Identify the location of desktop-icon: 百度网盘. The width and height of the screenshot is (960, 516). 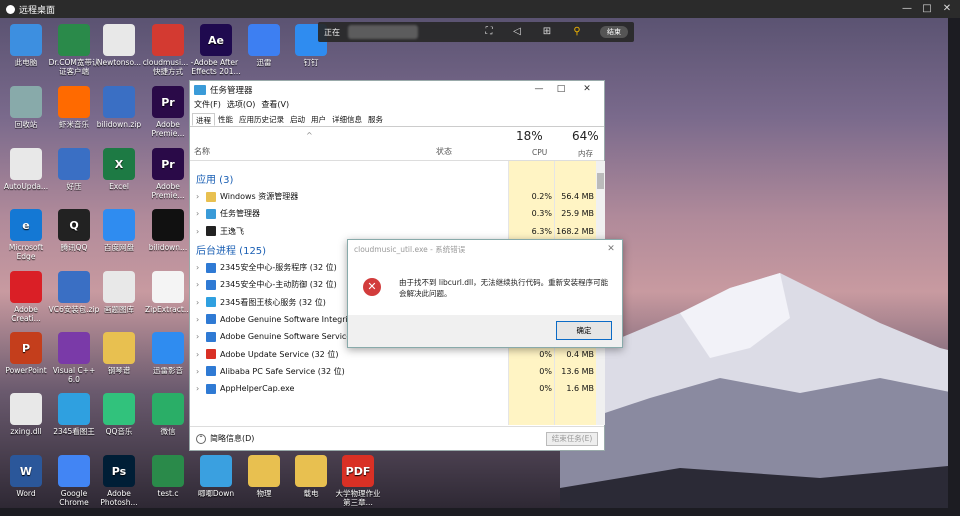
(119, 239).